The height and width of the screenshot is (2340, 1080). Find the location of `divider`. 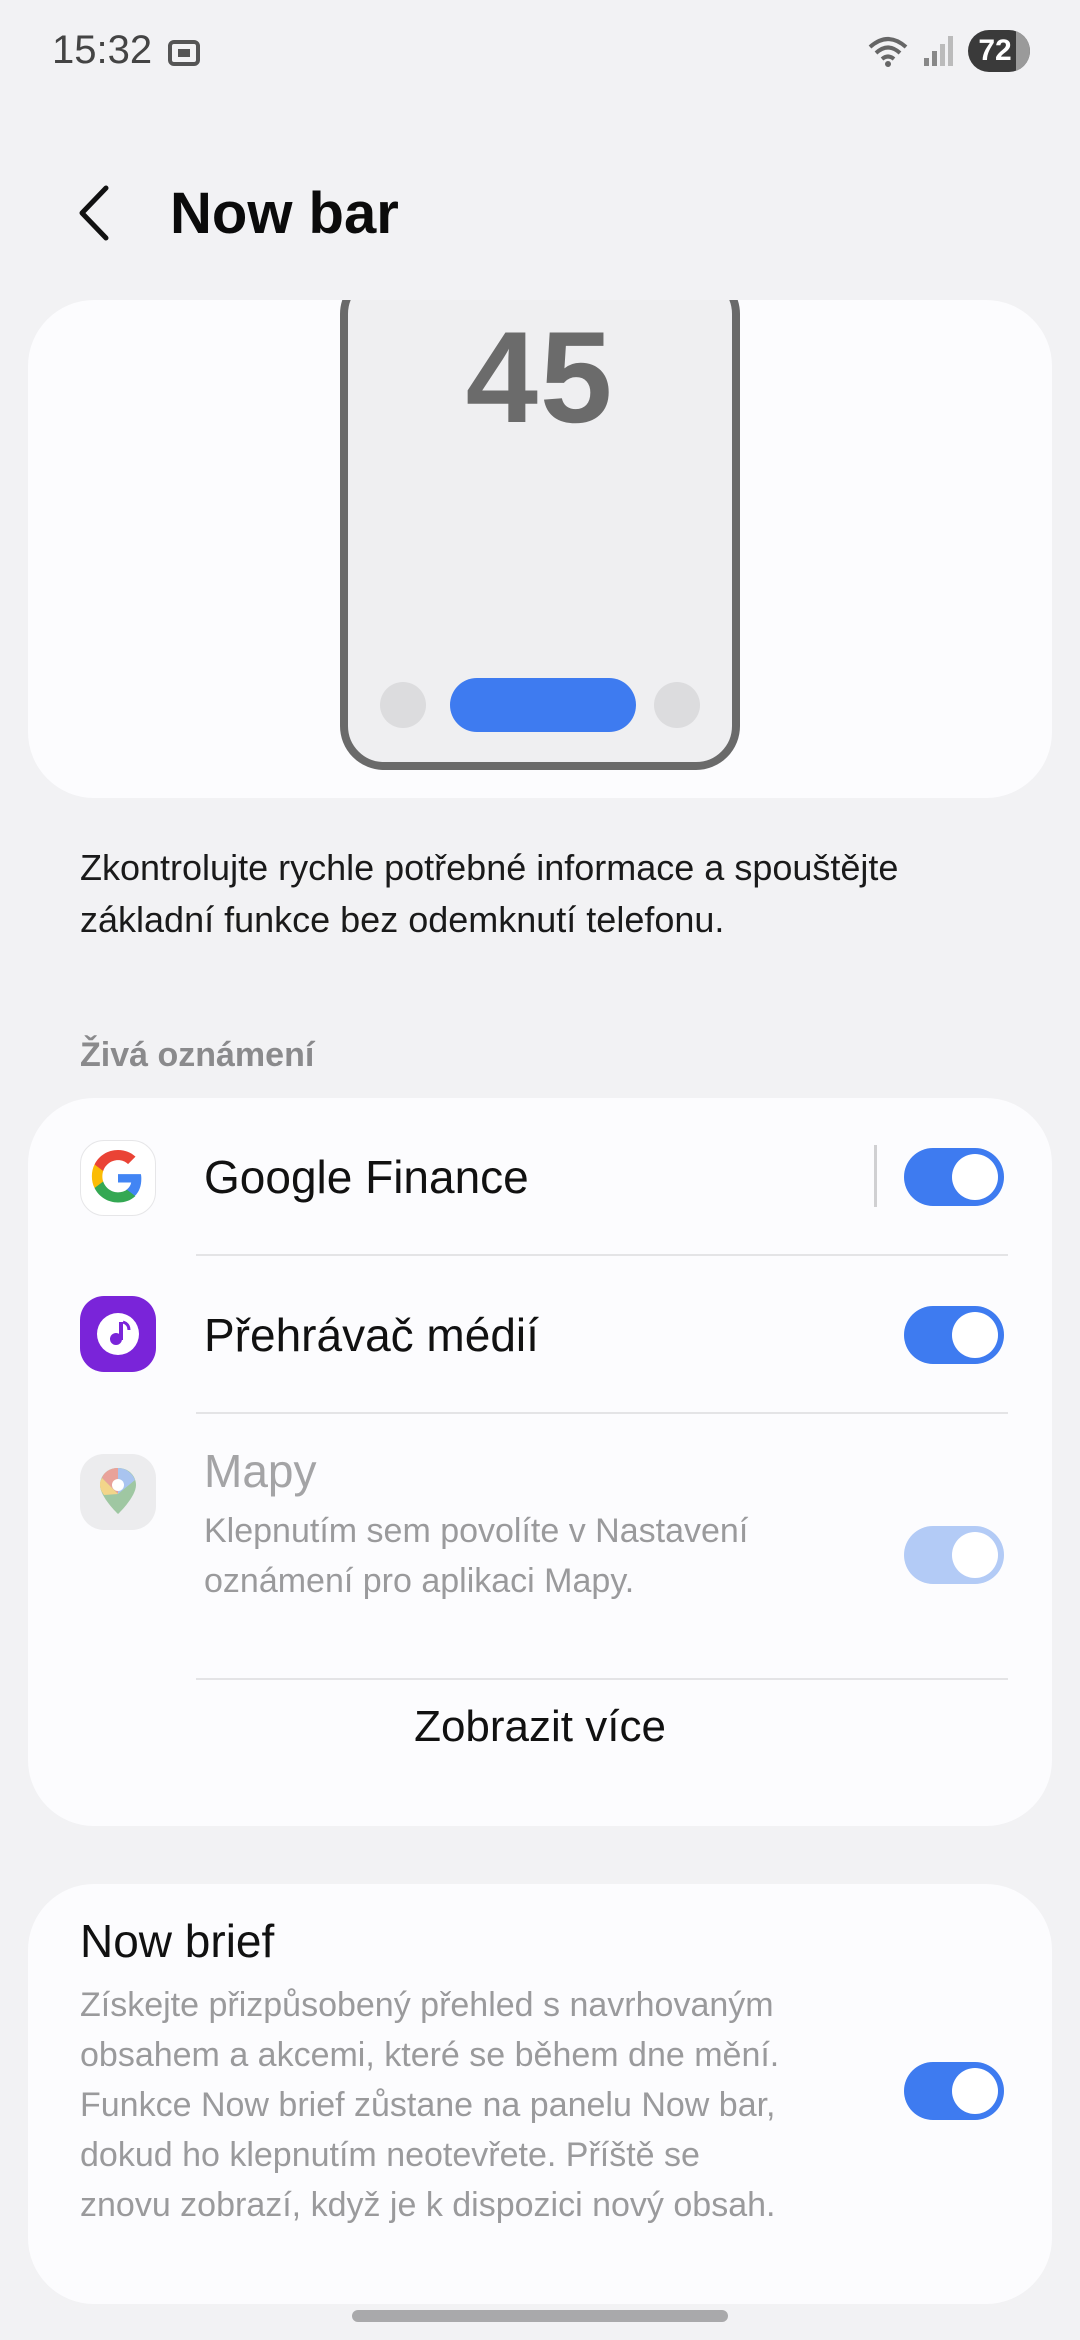

divider is located at coordinates (602, 1679).